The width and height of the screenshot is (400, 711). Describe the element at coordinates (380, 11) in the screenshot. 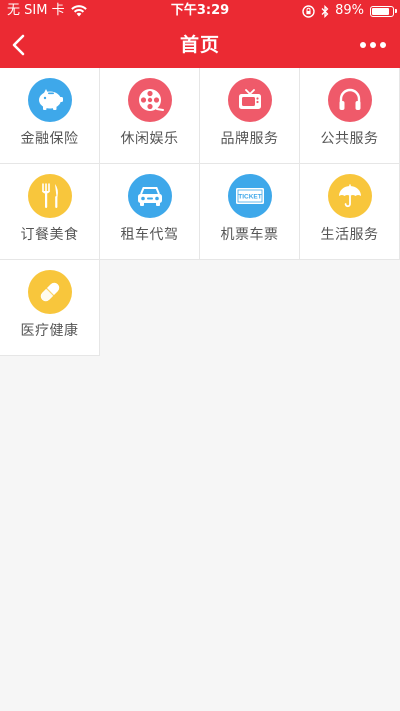

I see `battery-level` at that location.